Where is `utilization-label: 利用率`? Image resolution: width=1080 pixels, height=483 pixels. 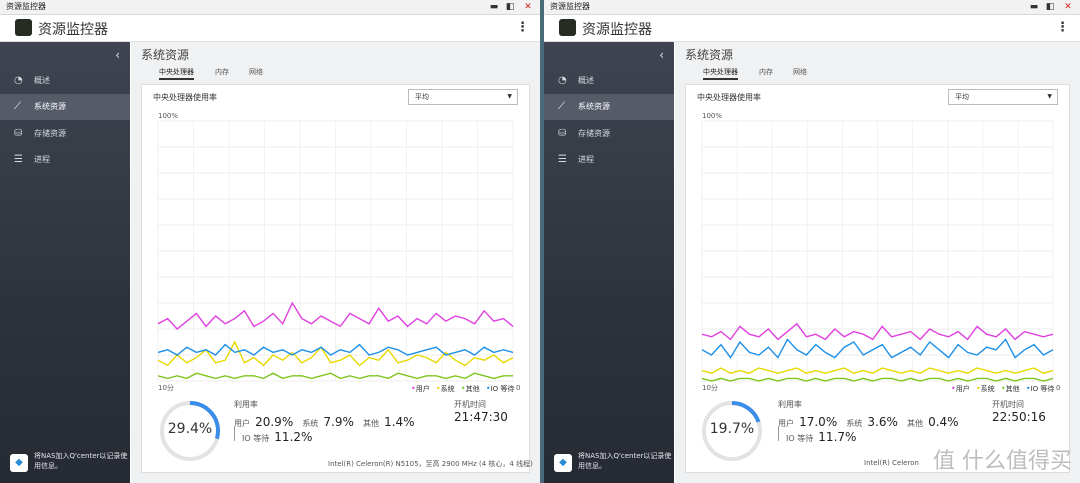 utilization-label: 利用率 is located at coordinates (246, 404).